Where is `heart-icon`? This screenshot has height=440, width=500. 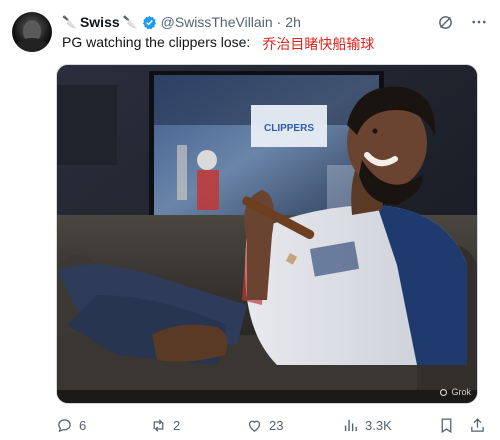 heart-icon is located at coordinates (254, 426).